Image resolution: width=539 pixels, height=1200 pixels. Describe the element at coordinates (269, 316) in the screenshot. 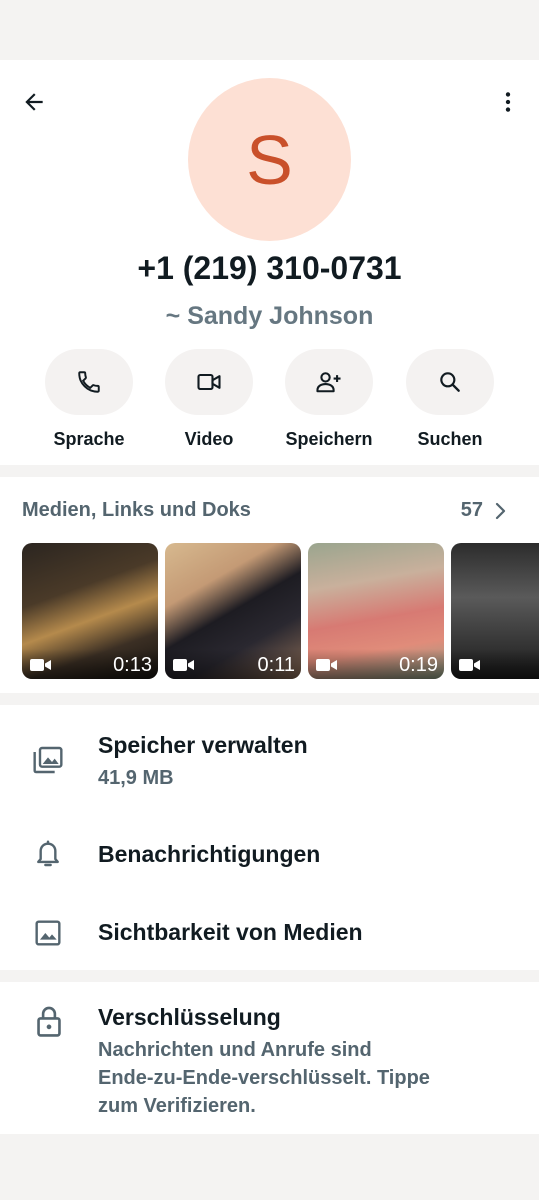

I see `contact-display-name: ~ Sandy Johnson` at that location.